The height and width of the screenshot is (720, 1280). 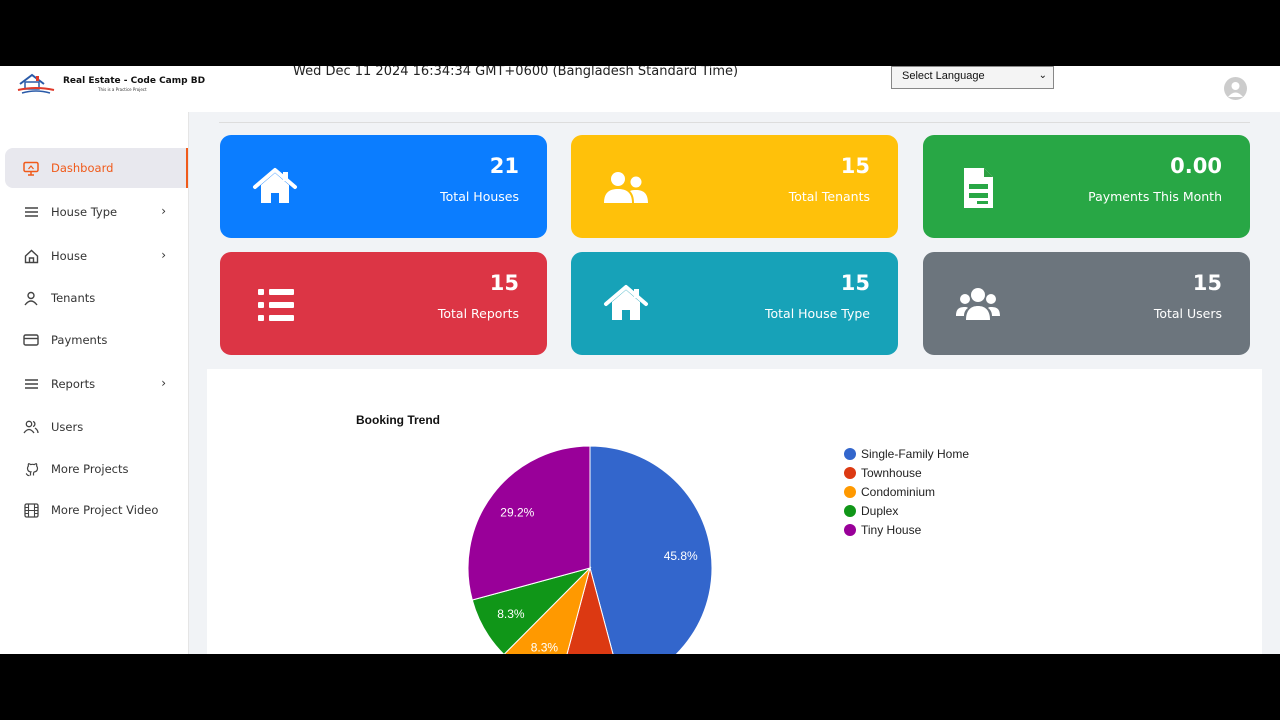 I want to click on film-icon, so click(x=31, y=510).